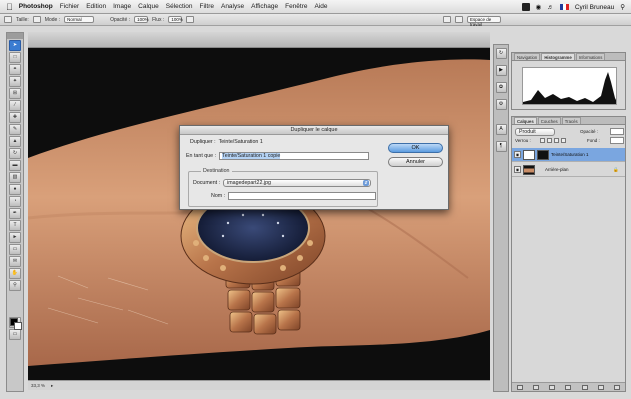 The image size is (631, 399). I want to click on zoom-level: 33,3 %, so click(38, 385).